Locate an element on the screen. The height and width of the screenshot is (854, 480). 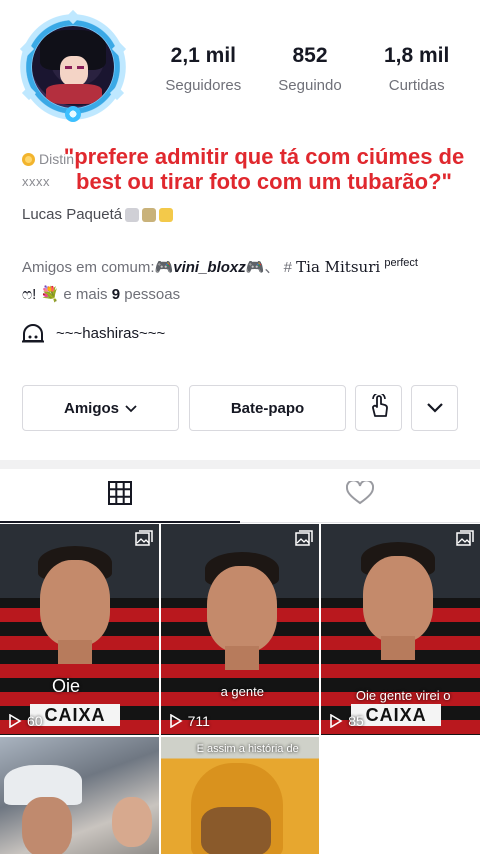
video-thumbnail: E assim a história de is located at coordinates (240, 795).